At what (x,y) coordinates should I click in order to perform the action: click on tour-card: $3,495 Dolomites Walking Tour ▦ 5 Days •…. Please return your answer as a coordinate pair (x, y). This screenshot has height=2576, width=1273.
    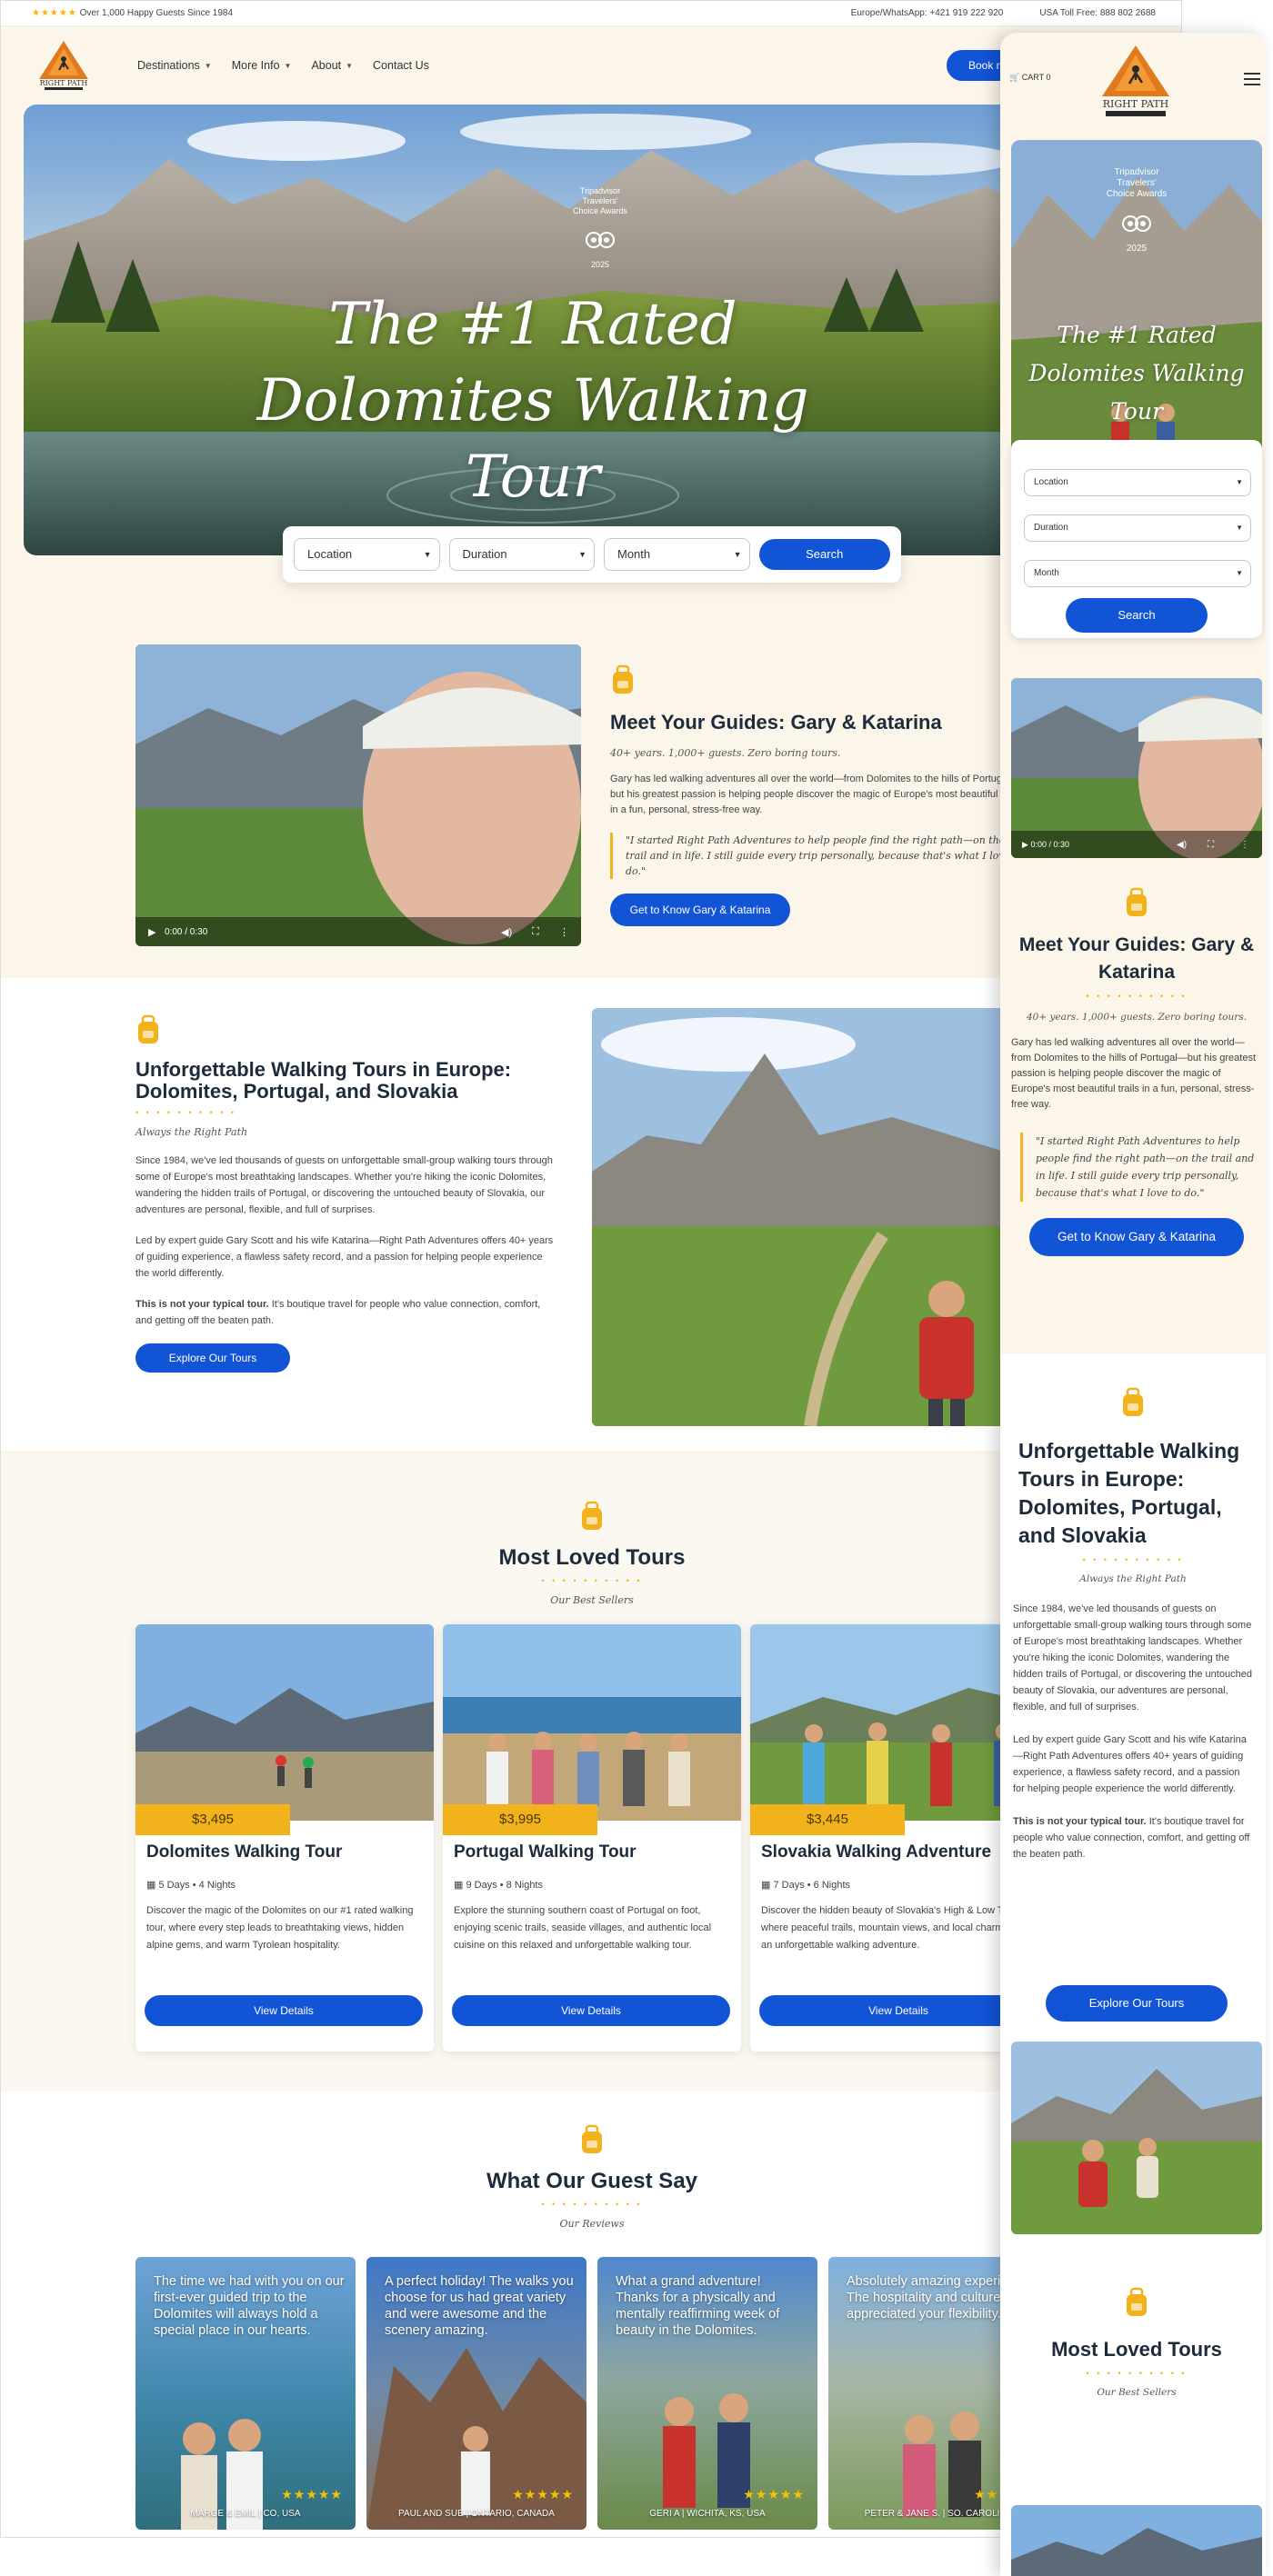
    Looking at the image, I should click on (284, 1838).